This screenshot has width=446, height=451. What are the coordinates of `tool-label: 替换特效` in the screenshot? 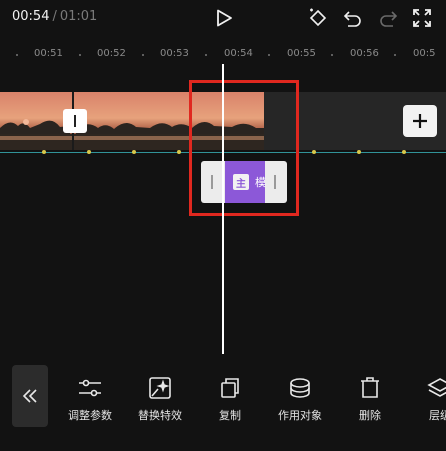 It's located at (160, 415).